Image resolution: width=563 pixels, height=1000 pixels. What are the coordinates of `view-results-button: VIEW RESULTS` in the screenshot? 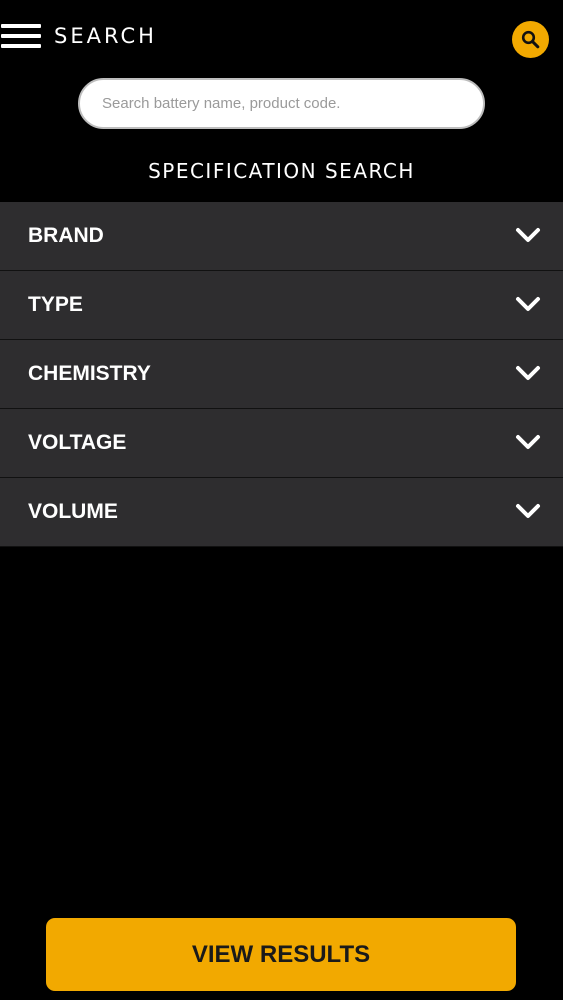 It's located at (281, 954).